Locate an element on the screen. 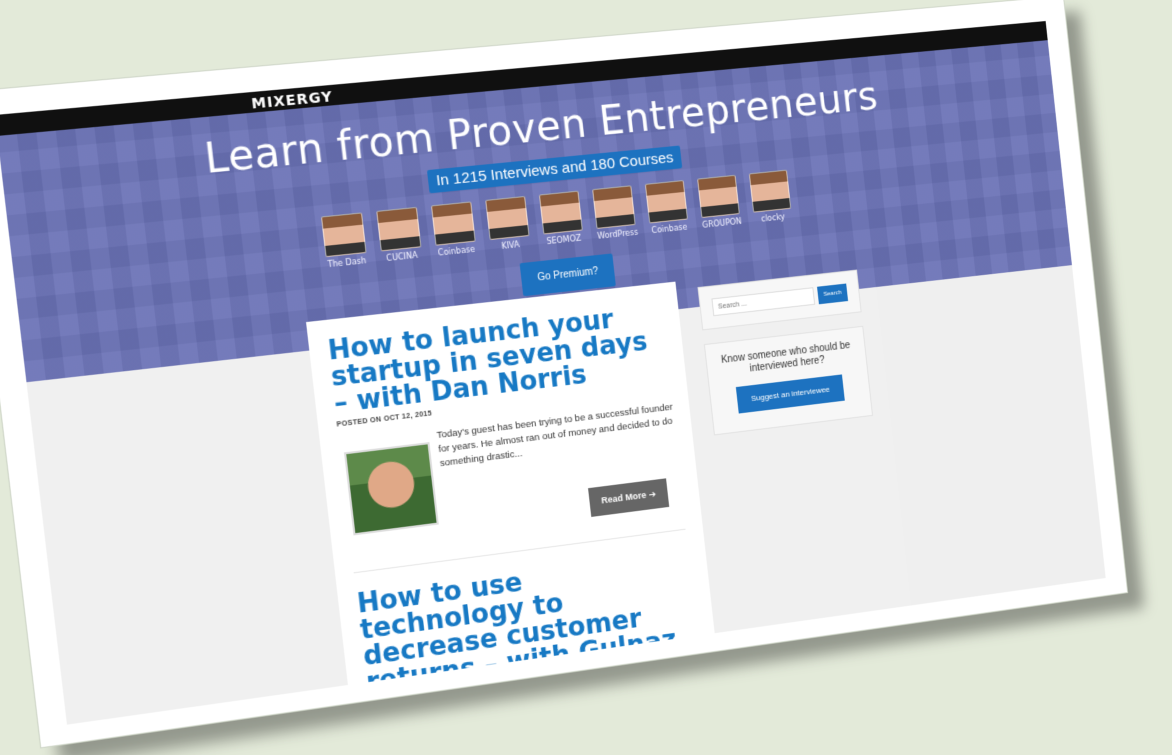 This screenshot has height=755, width=1172. entrepreneur-tile: CUCINA is located at coordinates (399, 235).